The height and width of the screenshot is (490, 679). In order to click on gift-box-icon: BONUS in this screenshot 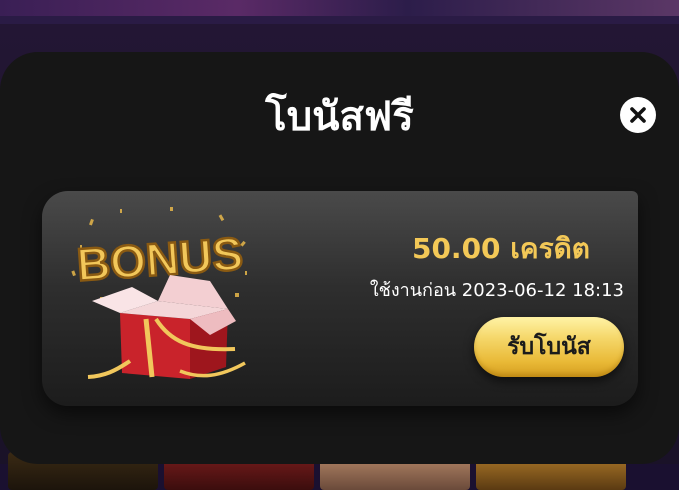, I will do `click(159, 293)`.